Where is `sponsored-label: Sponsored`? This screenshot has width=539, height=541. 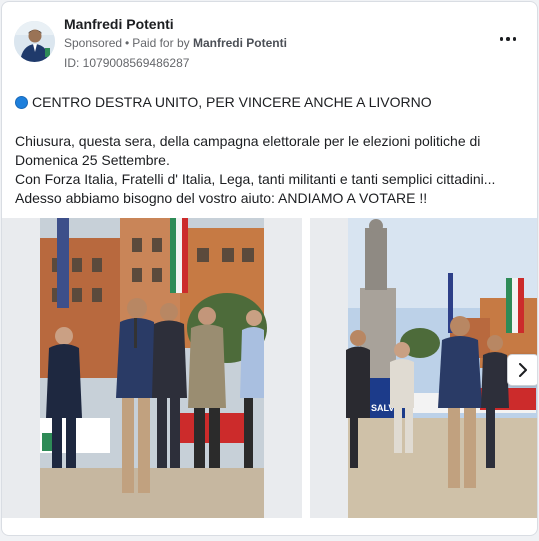 sponsored-label: Sponsored is located at coordinates (93, 43).